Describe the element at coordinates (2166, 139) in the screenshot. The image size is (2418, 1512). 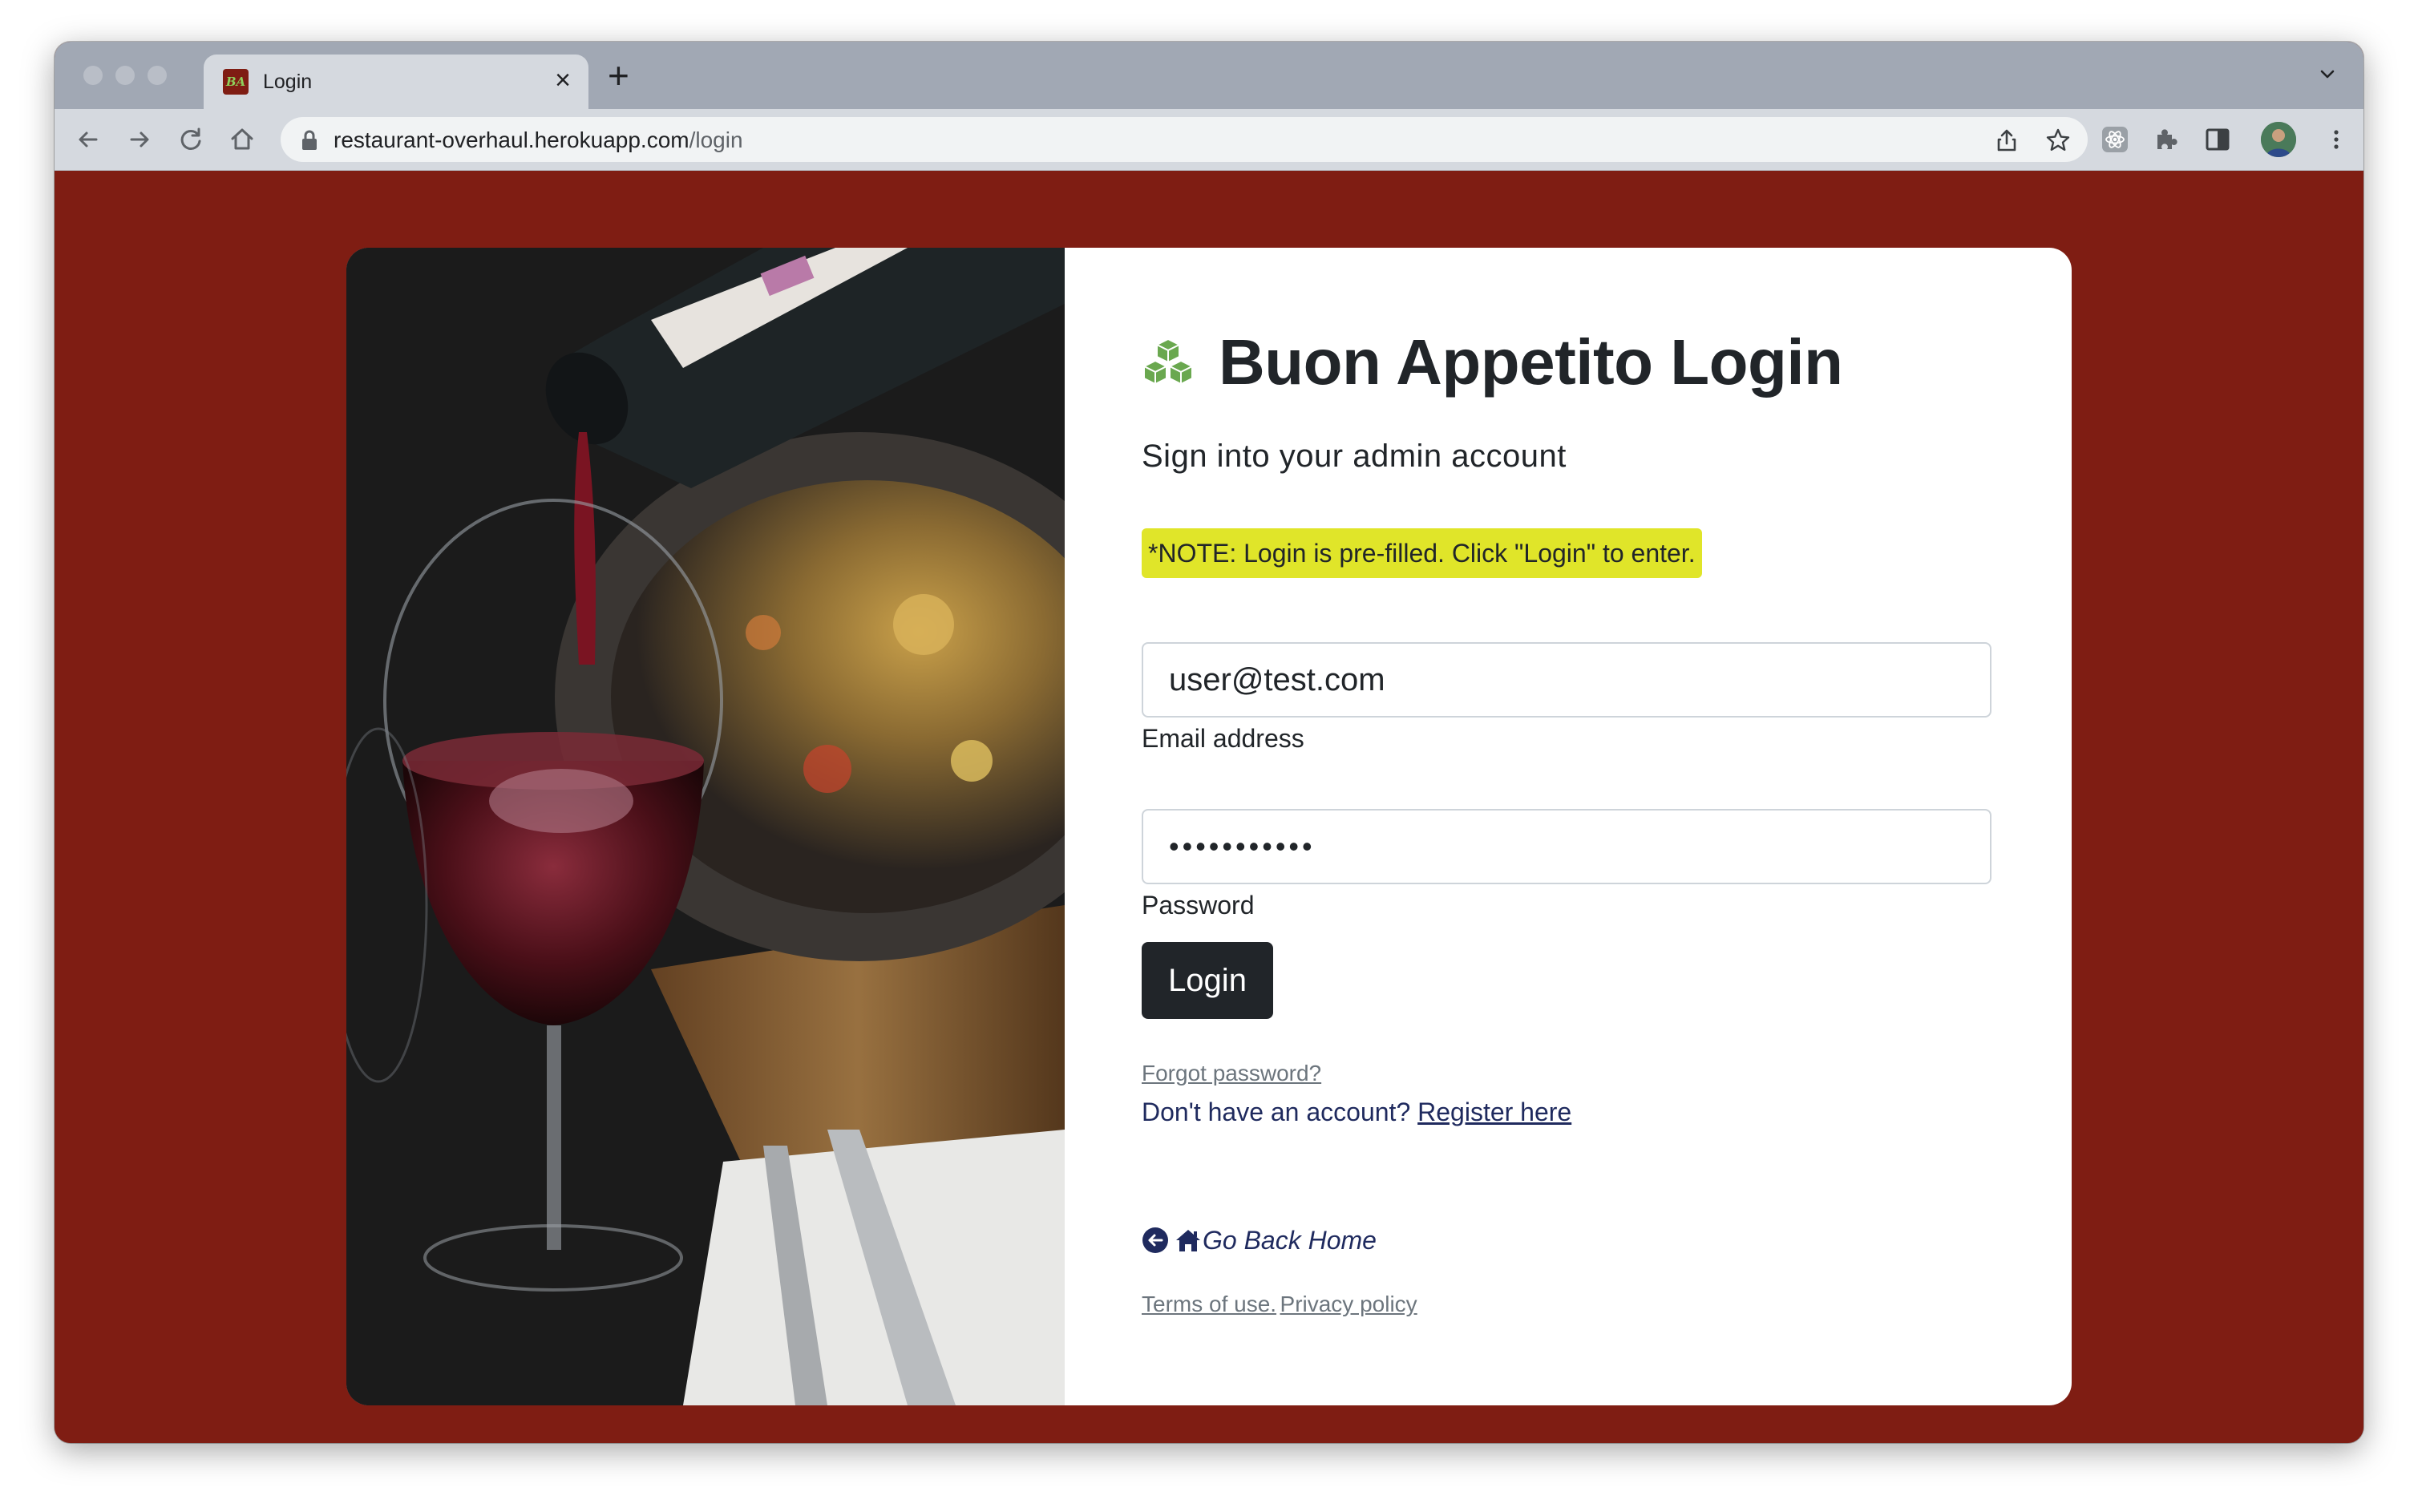
I see `extensions-icon` at that location.